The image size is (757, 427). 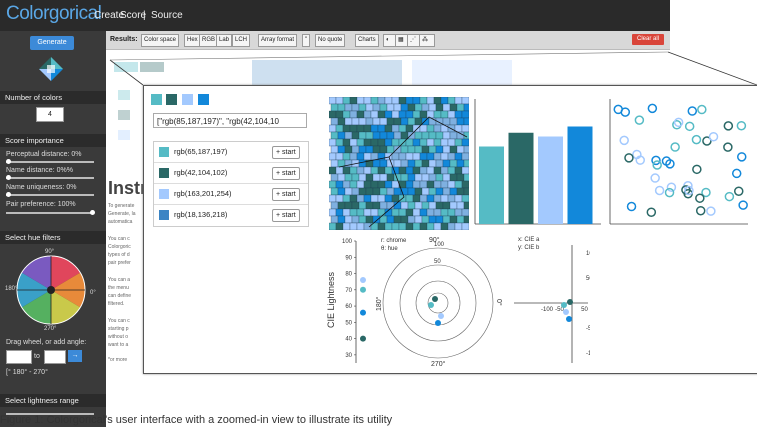 What do you see at coordinates (678, 162) in the screenshot?
I see `scatter-chart` at bounding box center [678, 162].